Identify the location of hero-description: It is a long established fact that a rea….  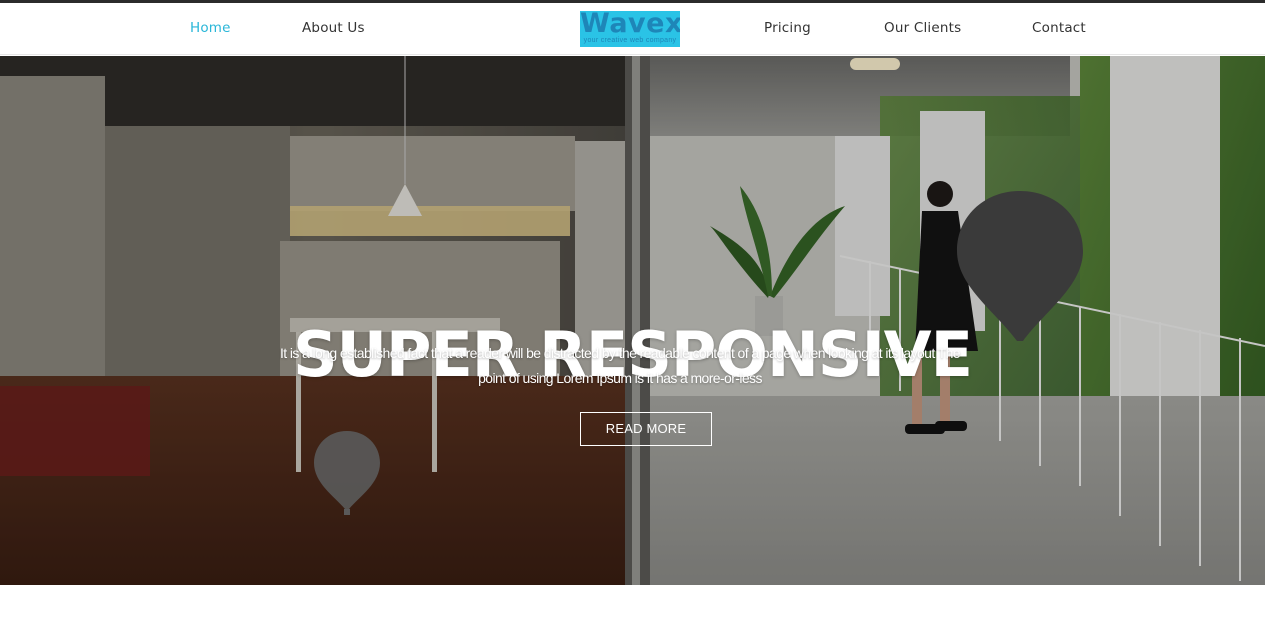
(620, 365).